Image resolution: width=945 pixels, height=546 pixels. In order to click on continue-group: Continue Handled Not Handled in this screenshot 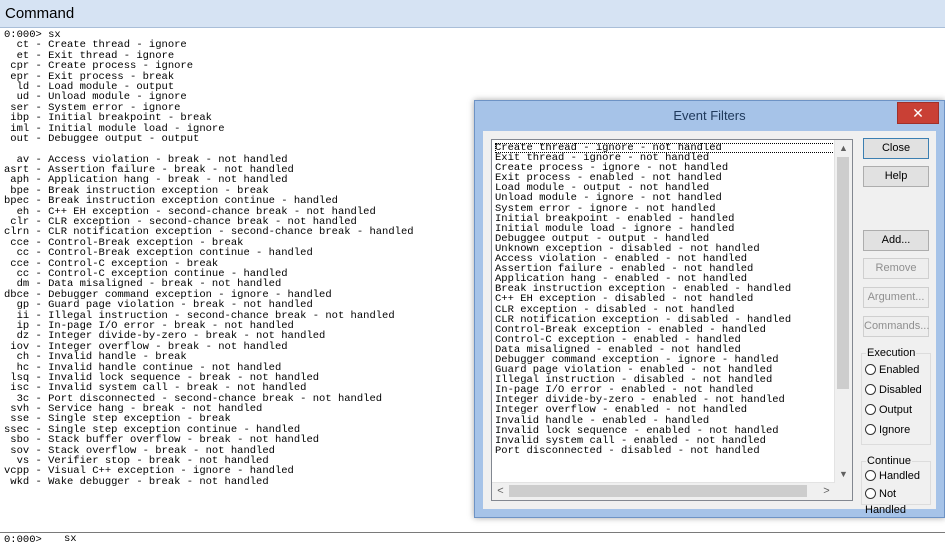, I will do `click(896, 485)`.